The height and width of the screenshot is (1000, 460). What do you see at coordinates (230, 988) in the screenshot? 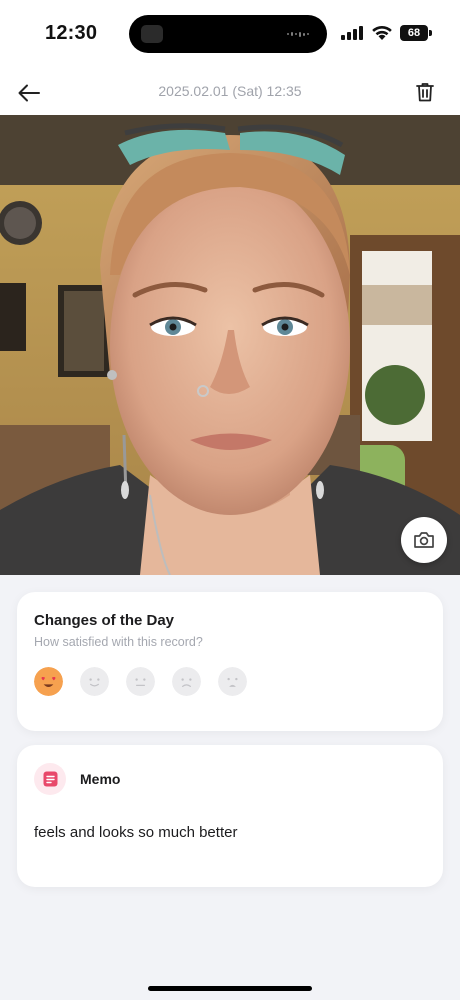
I see `home-indicator` at bounding box center [230, 988].